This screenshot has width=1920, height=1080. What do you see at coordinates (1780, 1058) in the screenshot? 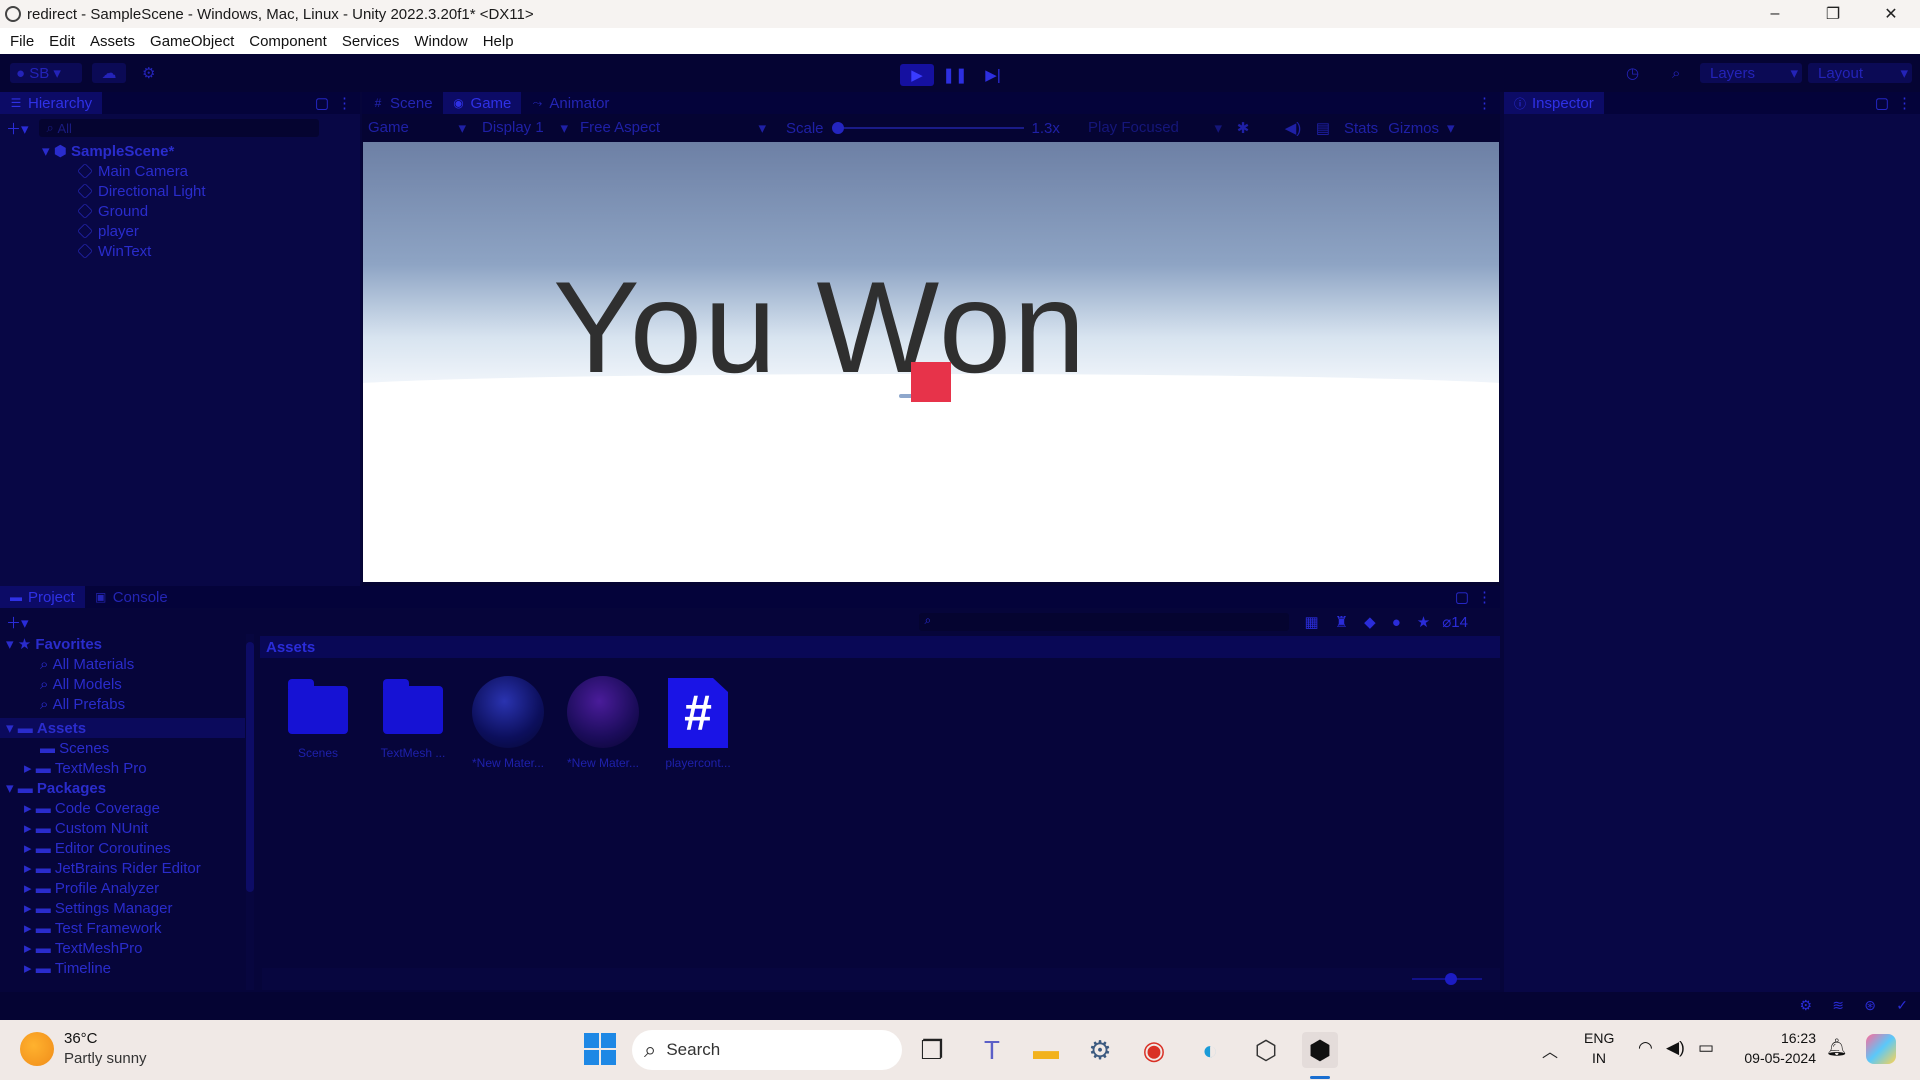
I see `clock-date: 09-05-2024` at bounding box center [1780, 1058].